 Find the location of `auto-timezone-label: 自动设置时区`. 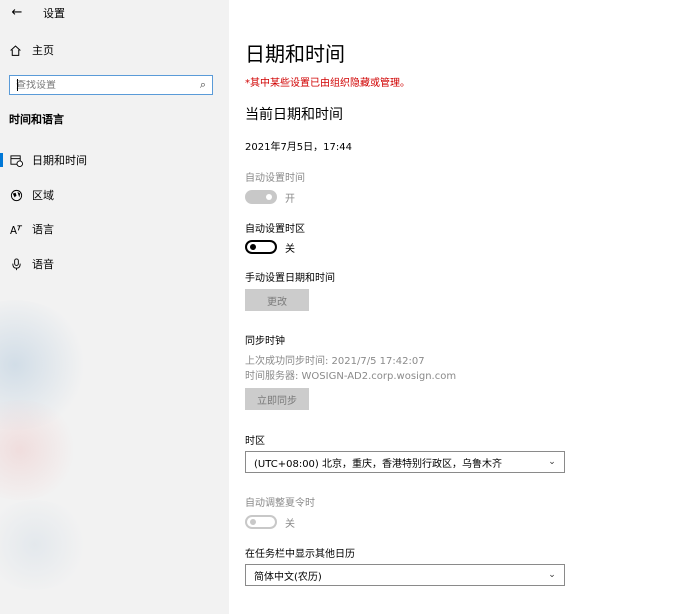

auto-timezone-label: 自动设置时区 is located at coordinates (275, 229).